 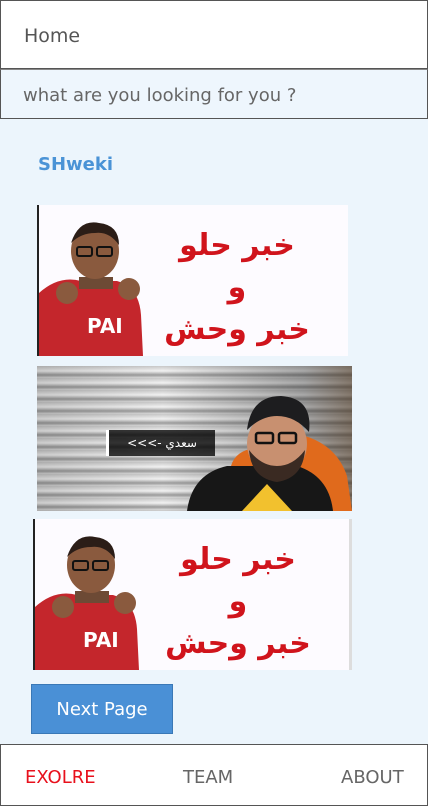 What do you see at coordinates (372, 777) in the screenshot?
I see `nav-item-about: ABOUT` at bounding box center [372, 777].